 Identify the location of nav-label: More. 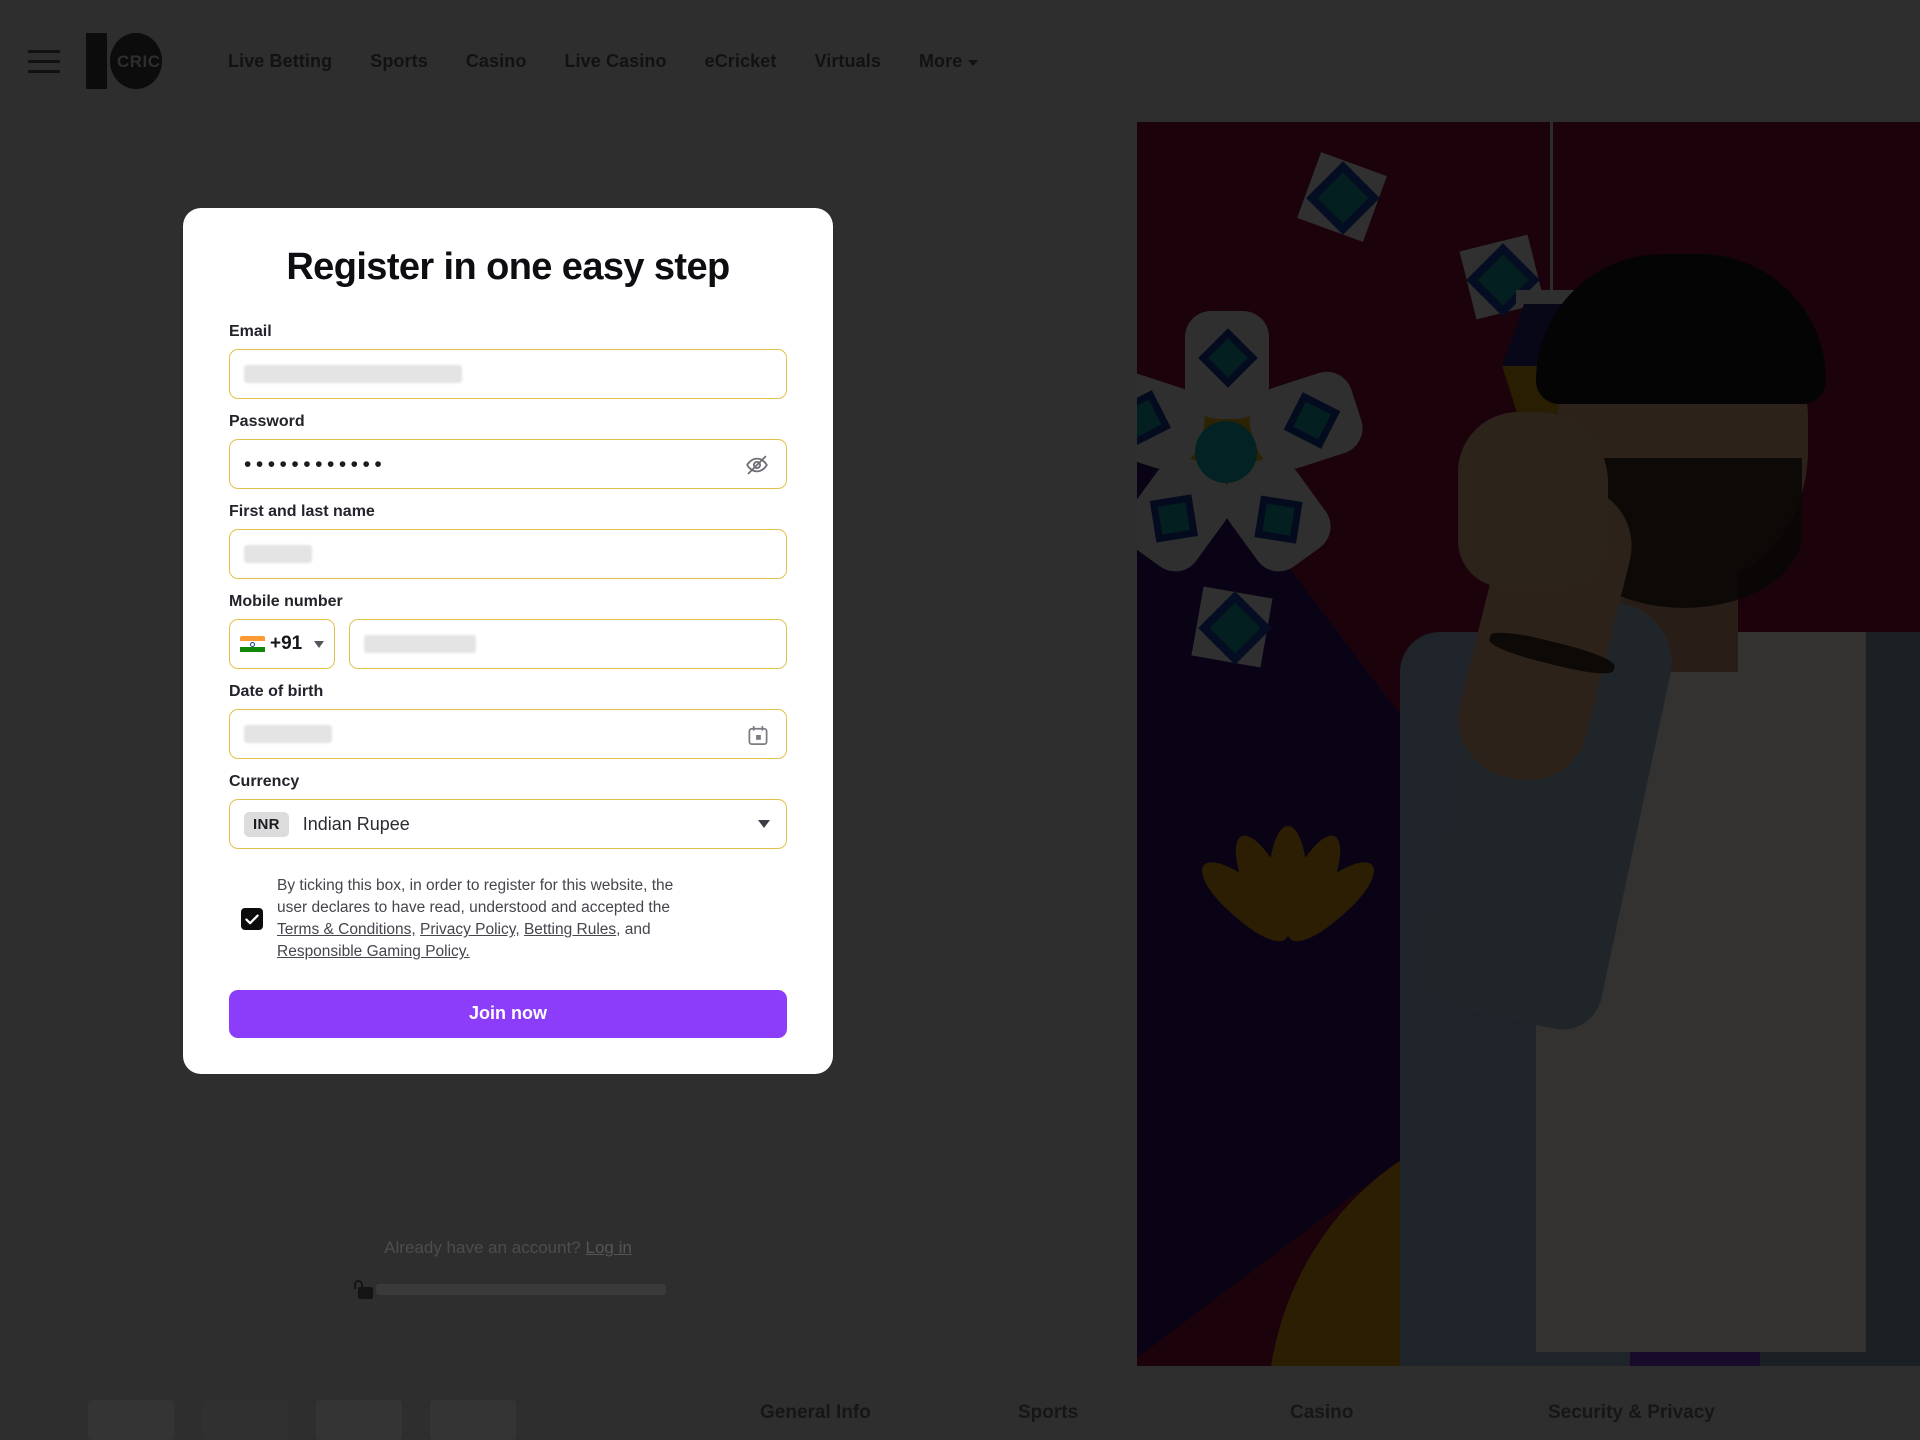
(940, 60).